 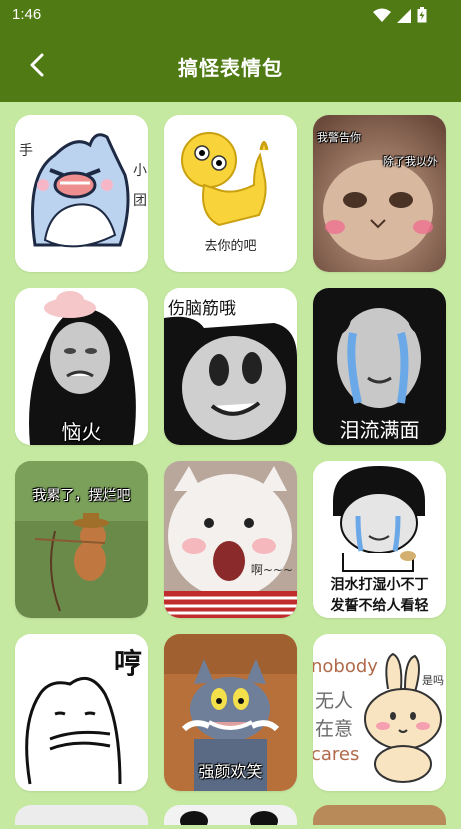 I want to click on sticker-card-tears: 泪流满面, so click(x=379, y=366).